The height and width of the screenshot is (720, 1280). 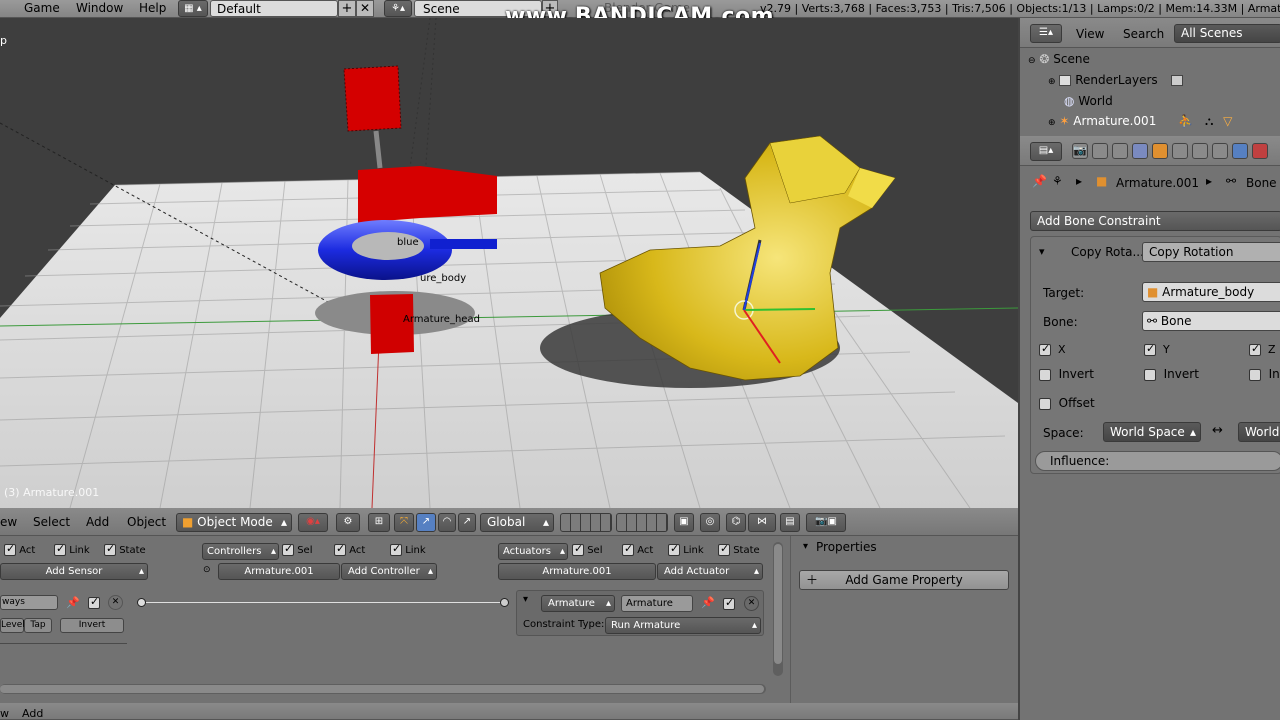 What do you see at coordinates (710, 522) in the screenshot?
I see `proportional-edit-button: ◎` at bounding box center [710, 522].